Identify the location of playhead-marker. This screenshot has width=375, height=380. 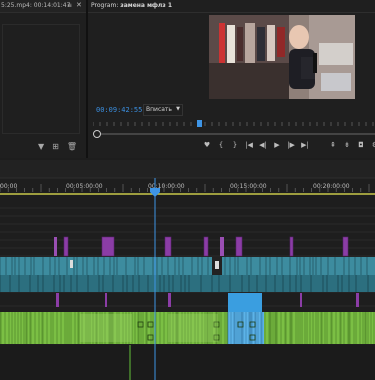
(199, 123).